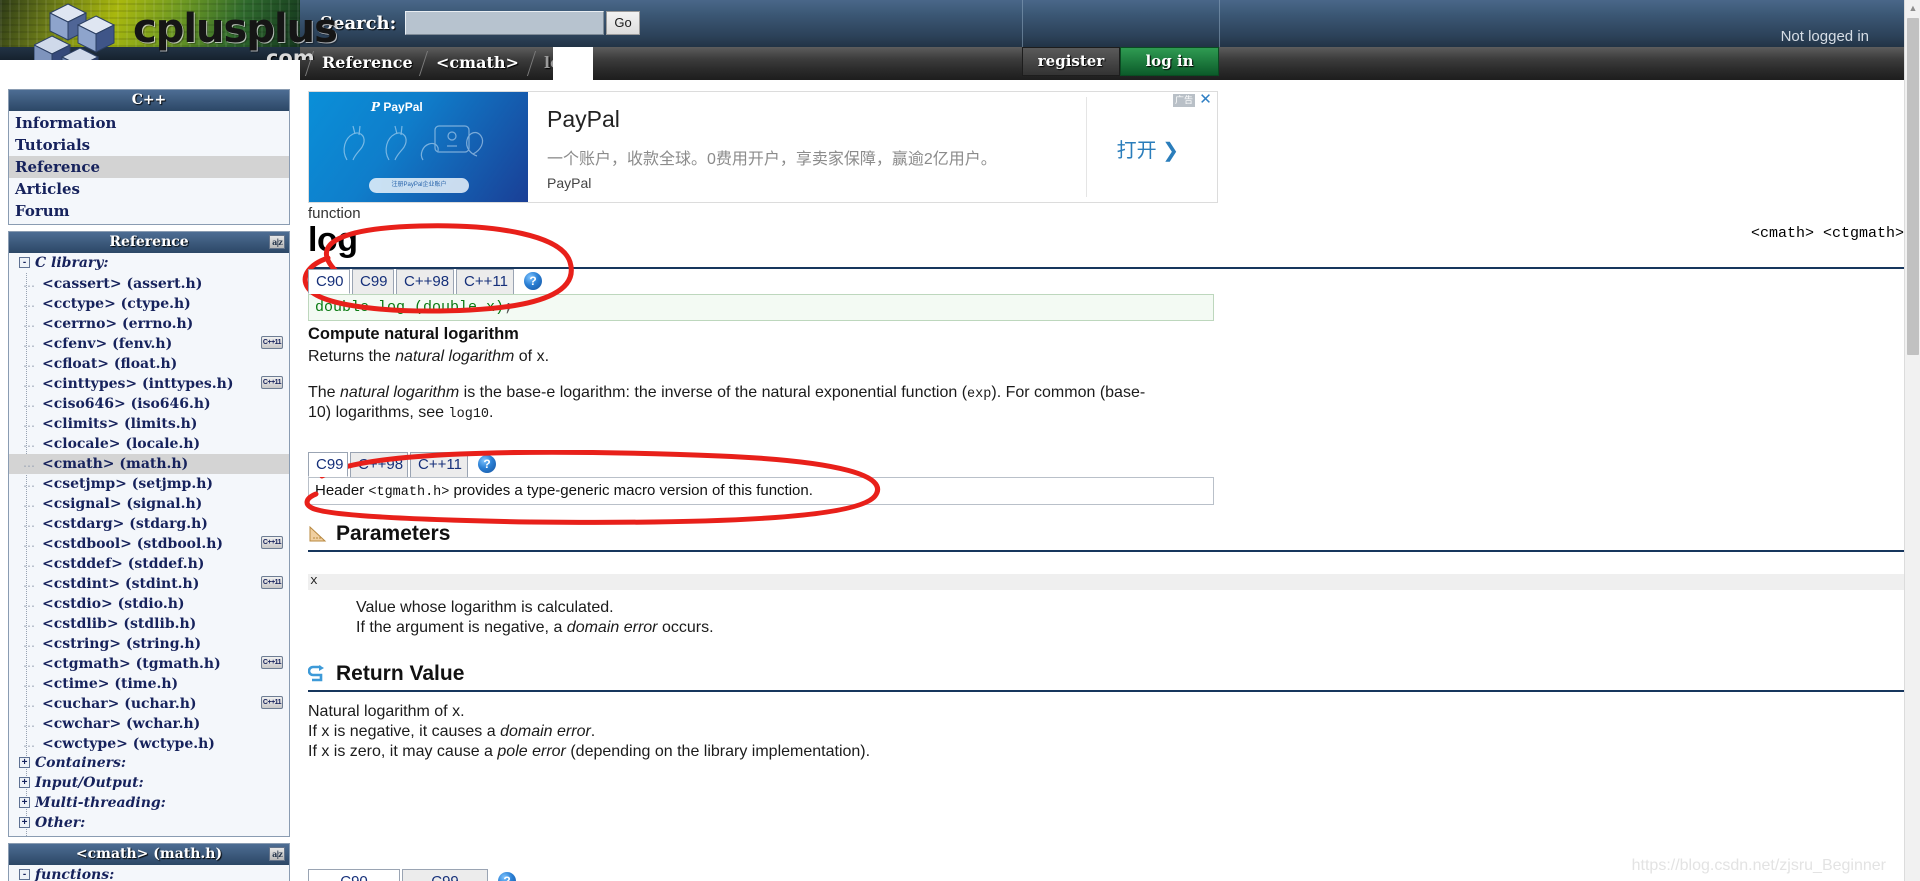 Image resolution: width=1920 pixels, height=881 pixels. What do you see at coordinates (487, 464) in the screenshot?
I see `tgmath-help-icon: ?` at bounding box center [487, 464].